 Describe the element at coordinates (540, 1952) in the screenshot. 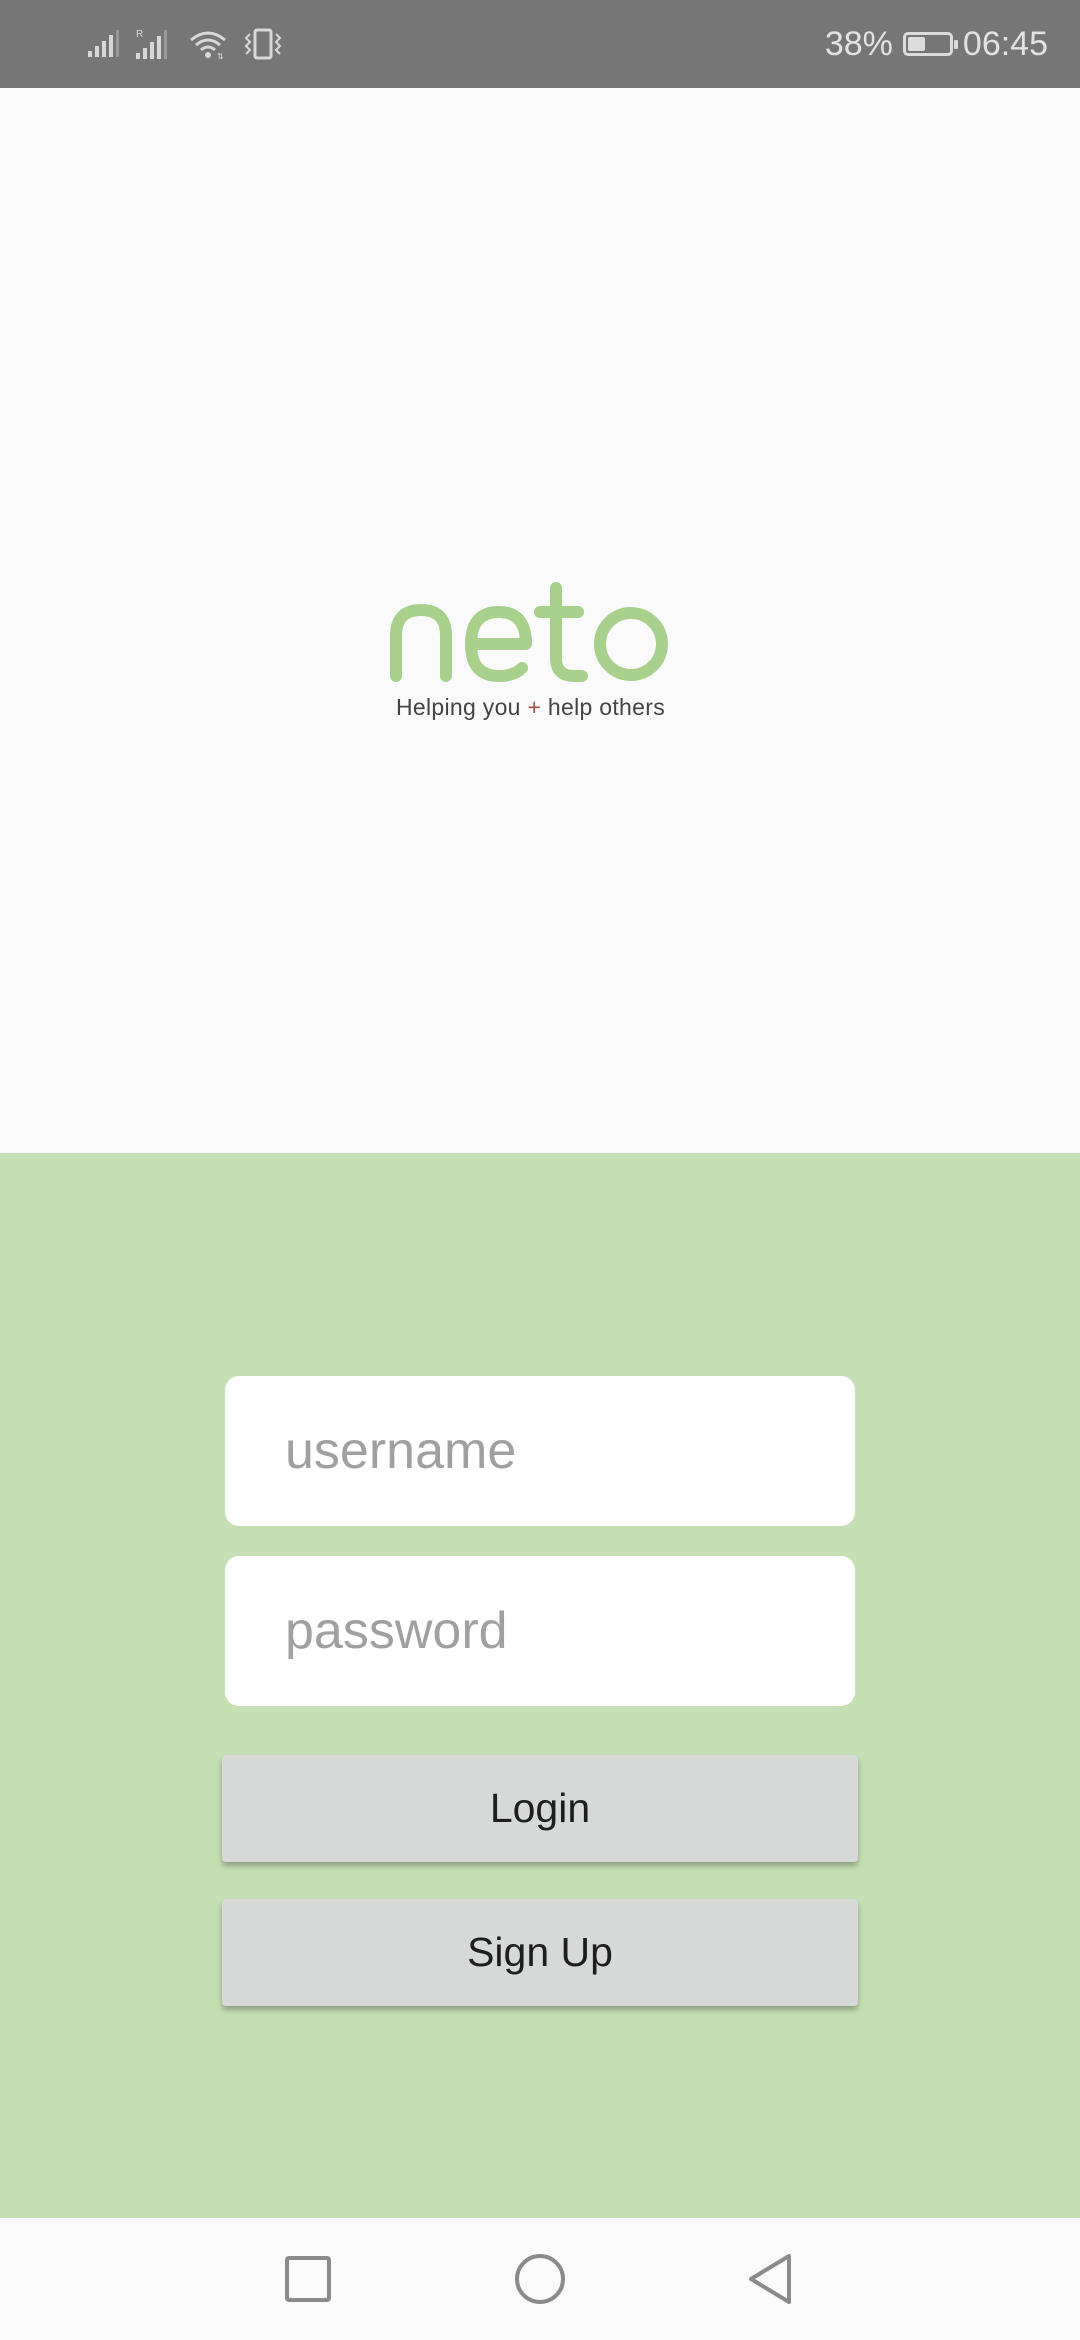

I see `signup-button: Sign Up` at that location.